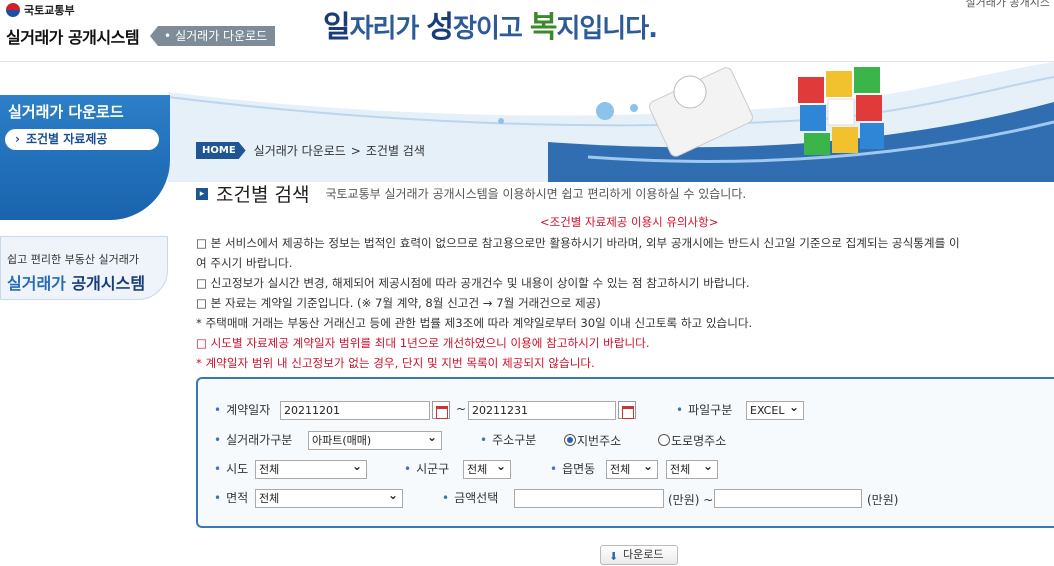 The height and width of the screenshot is (566, 1054). I want to click on area-select: 전체, so click(329, 497).